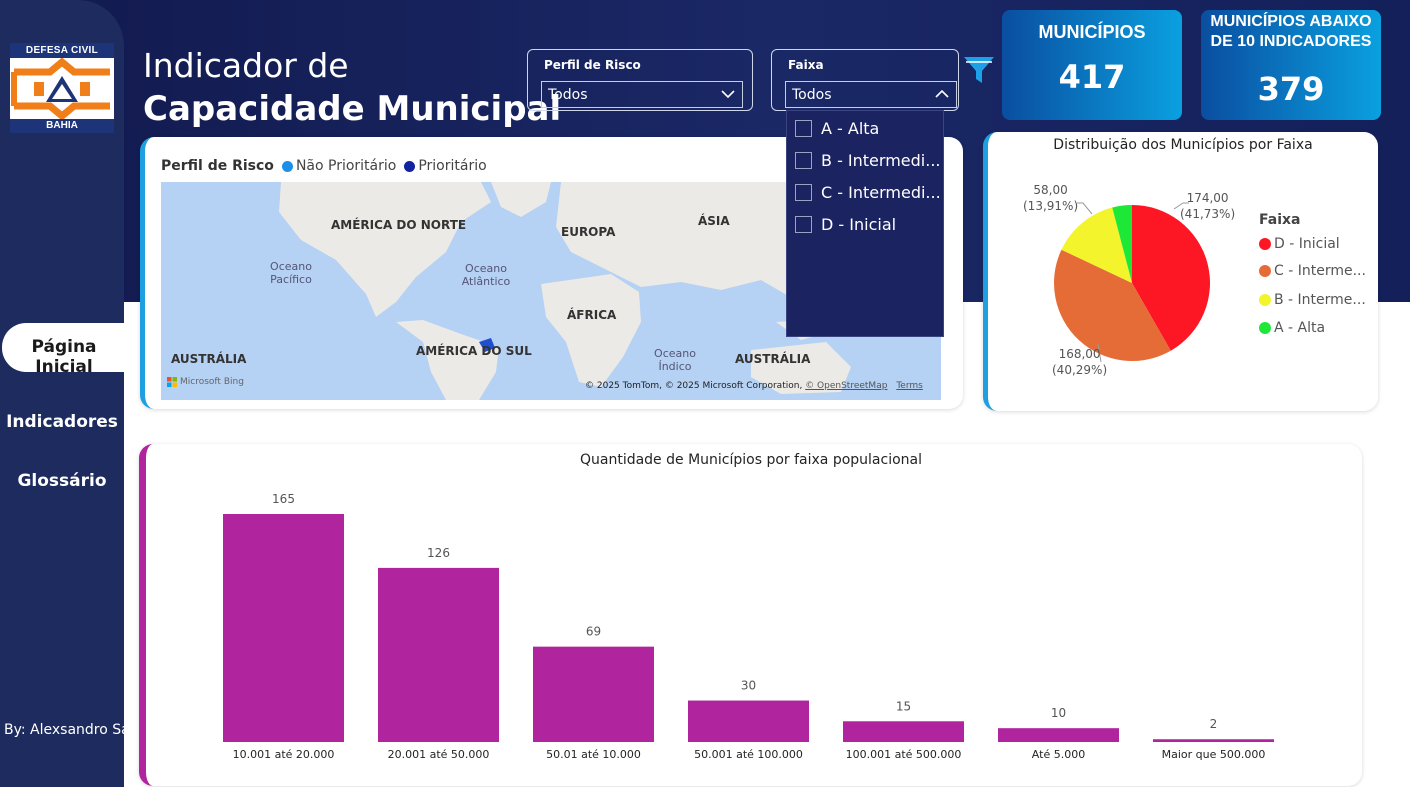 This screenshot has height=787, width=1410. I want to click on bar-category-label: 100.001 até 500.000, so click(904, 754).